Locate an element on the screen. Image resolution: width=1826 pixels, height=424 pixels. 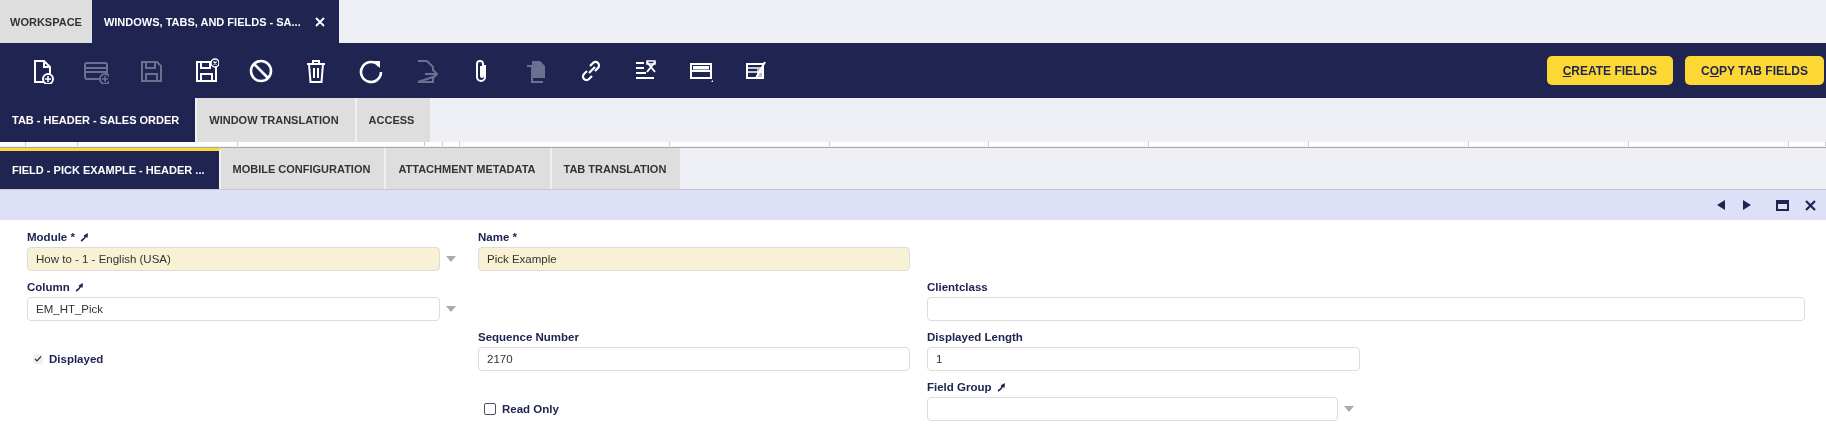
checkbox-label: Displayed is located at coordinates (76, 359).